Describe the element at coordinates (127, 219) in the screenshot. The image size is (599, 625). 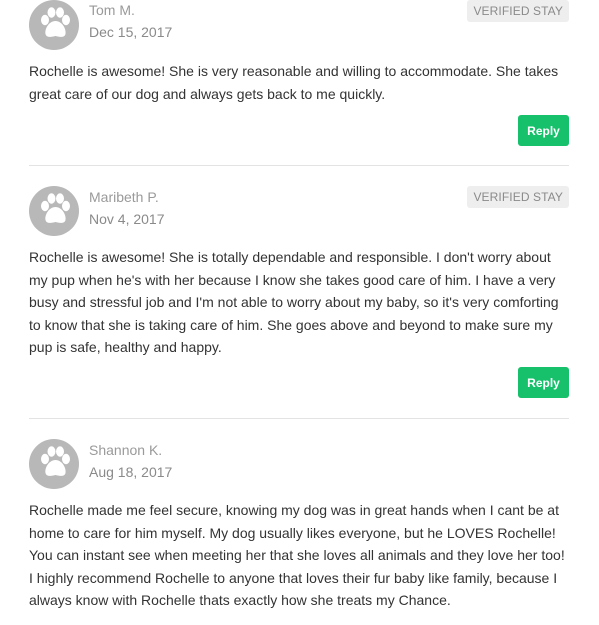
I see `review-date: Nov 4, 2017` at that location.